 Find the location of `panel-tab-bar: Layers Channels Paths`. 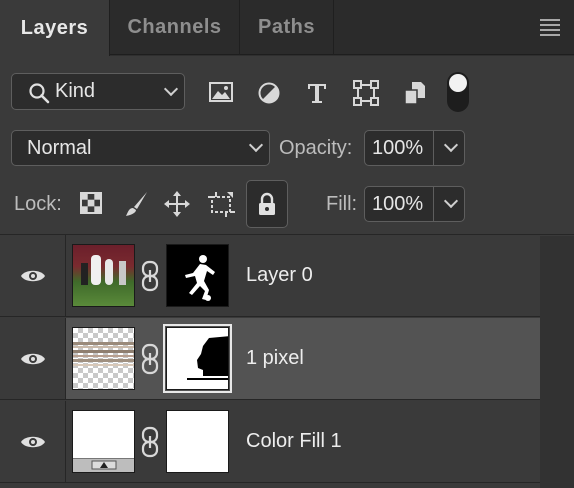

panel-tab-bar: Layers Channels Paths is located at coordinates (287, 28).